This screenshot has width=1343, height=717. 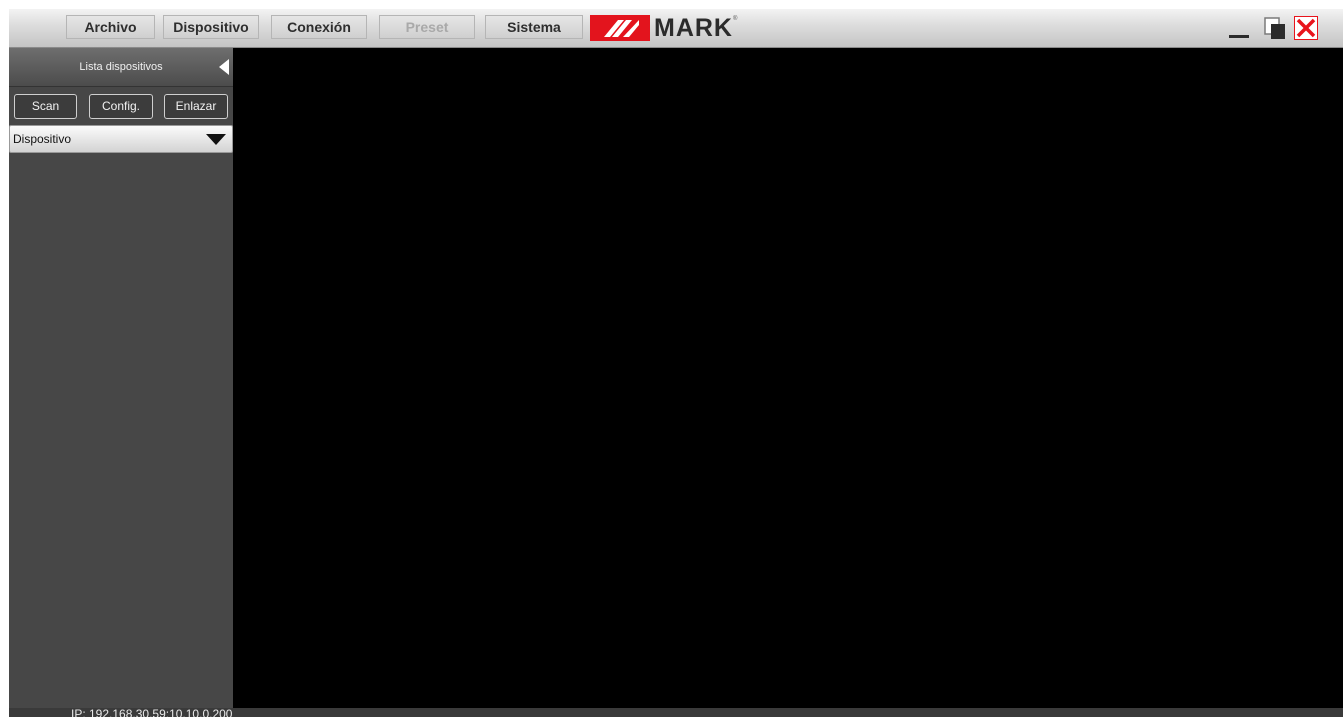 What do you see at coordinates (693, 27) in the screenshot?
I see `logo-text: MARK` at bounding box center [693, 27].